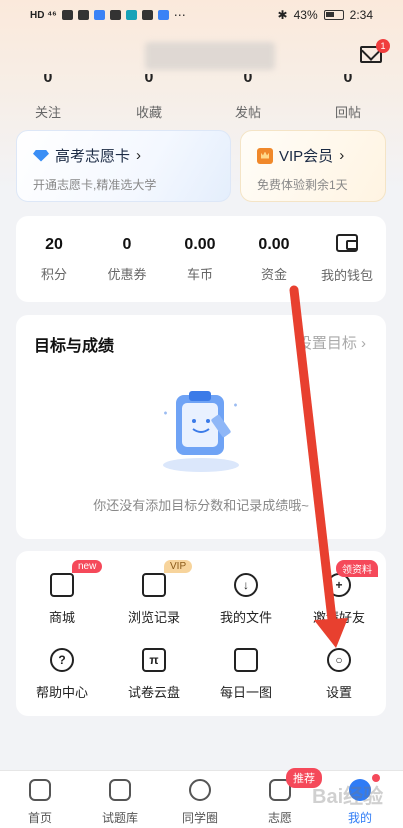 This screenshot has width=403, height=828. What do you see at coordinates (306, 156) in the screenshot?
I see `vip-card-title: VIP会员` at bounding box center [306, 156].